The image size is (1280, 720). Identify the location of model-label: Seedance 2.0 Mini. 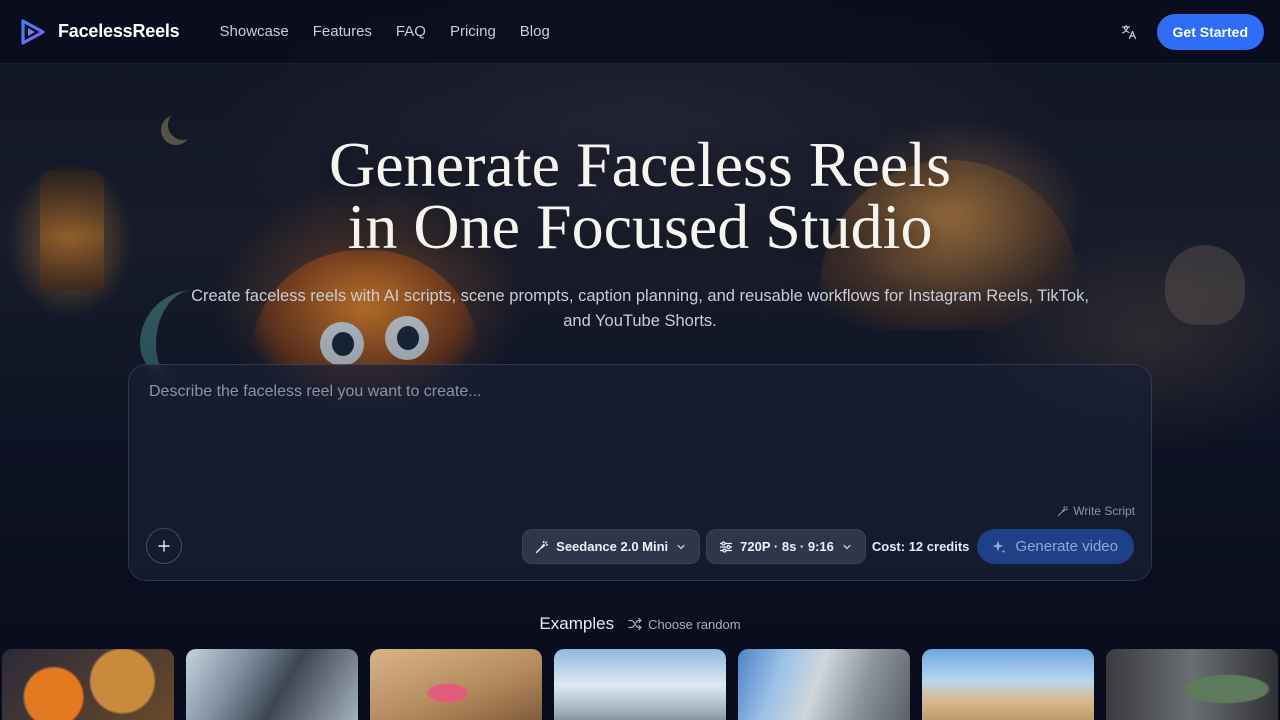
(612, 546).